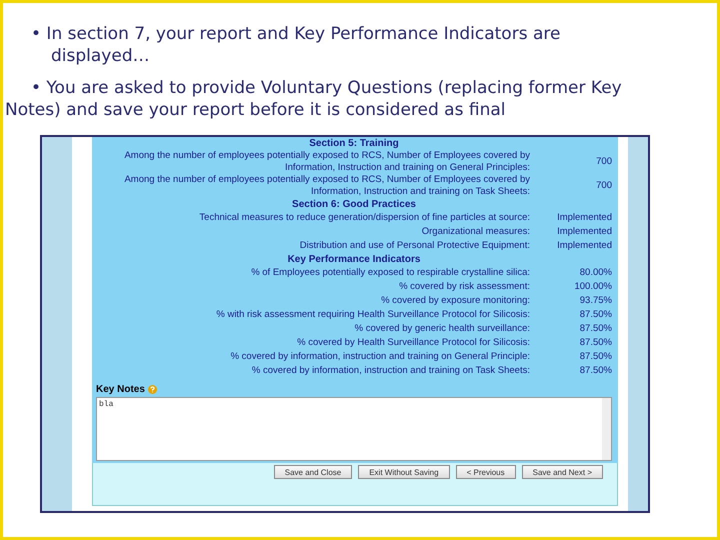 The width and height of the screenshot is (720, 540). I want to click on field-label: % covered by risk assessment:, so click(464, 287).